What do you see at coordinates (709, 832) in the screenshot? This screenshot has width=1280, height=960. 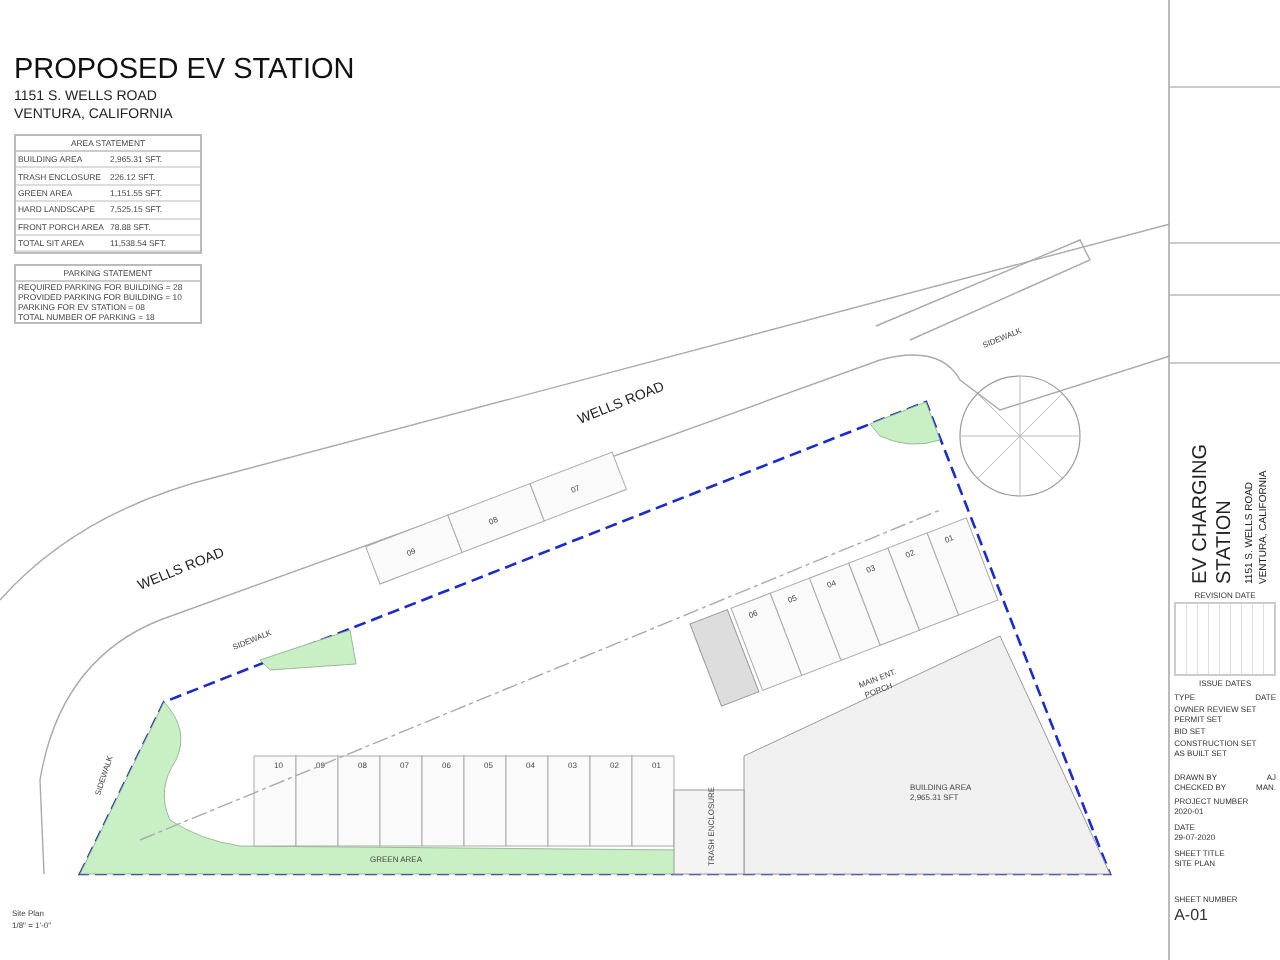 I see `trash-enclosure` at bounding box center [709, 832].